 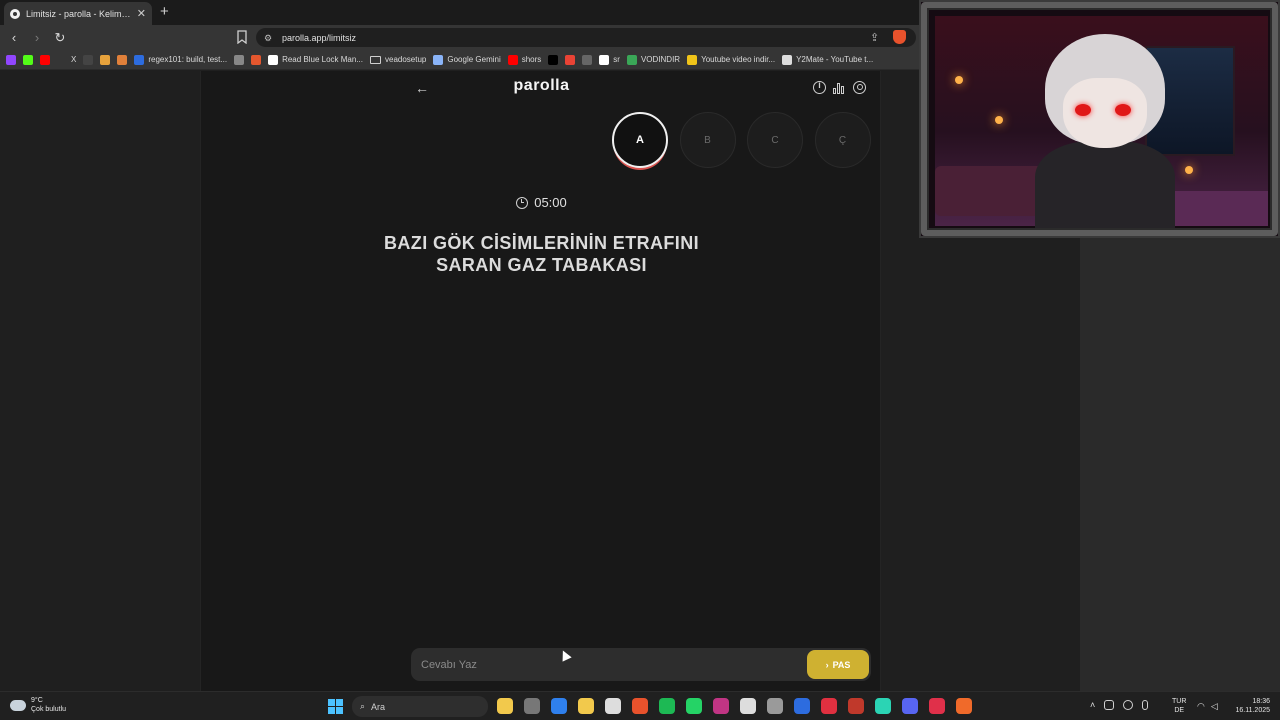 I want to click on weather-widget: 9°C Çok bulutlu, so click(x=38, y=705).